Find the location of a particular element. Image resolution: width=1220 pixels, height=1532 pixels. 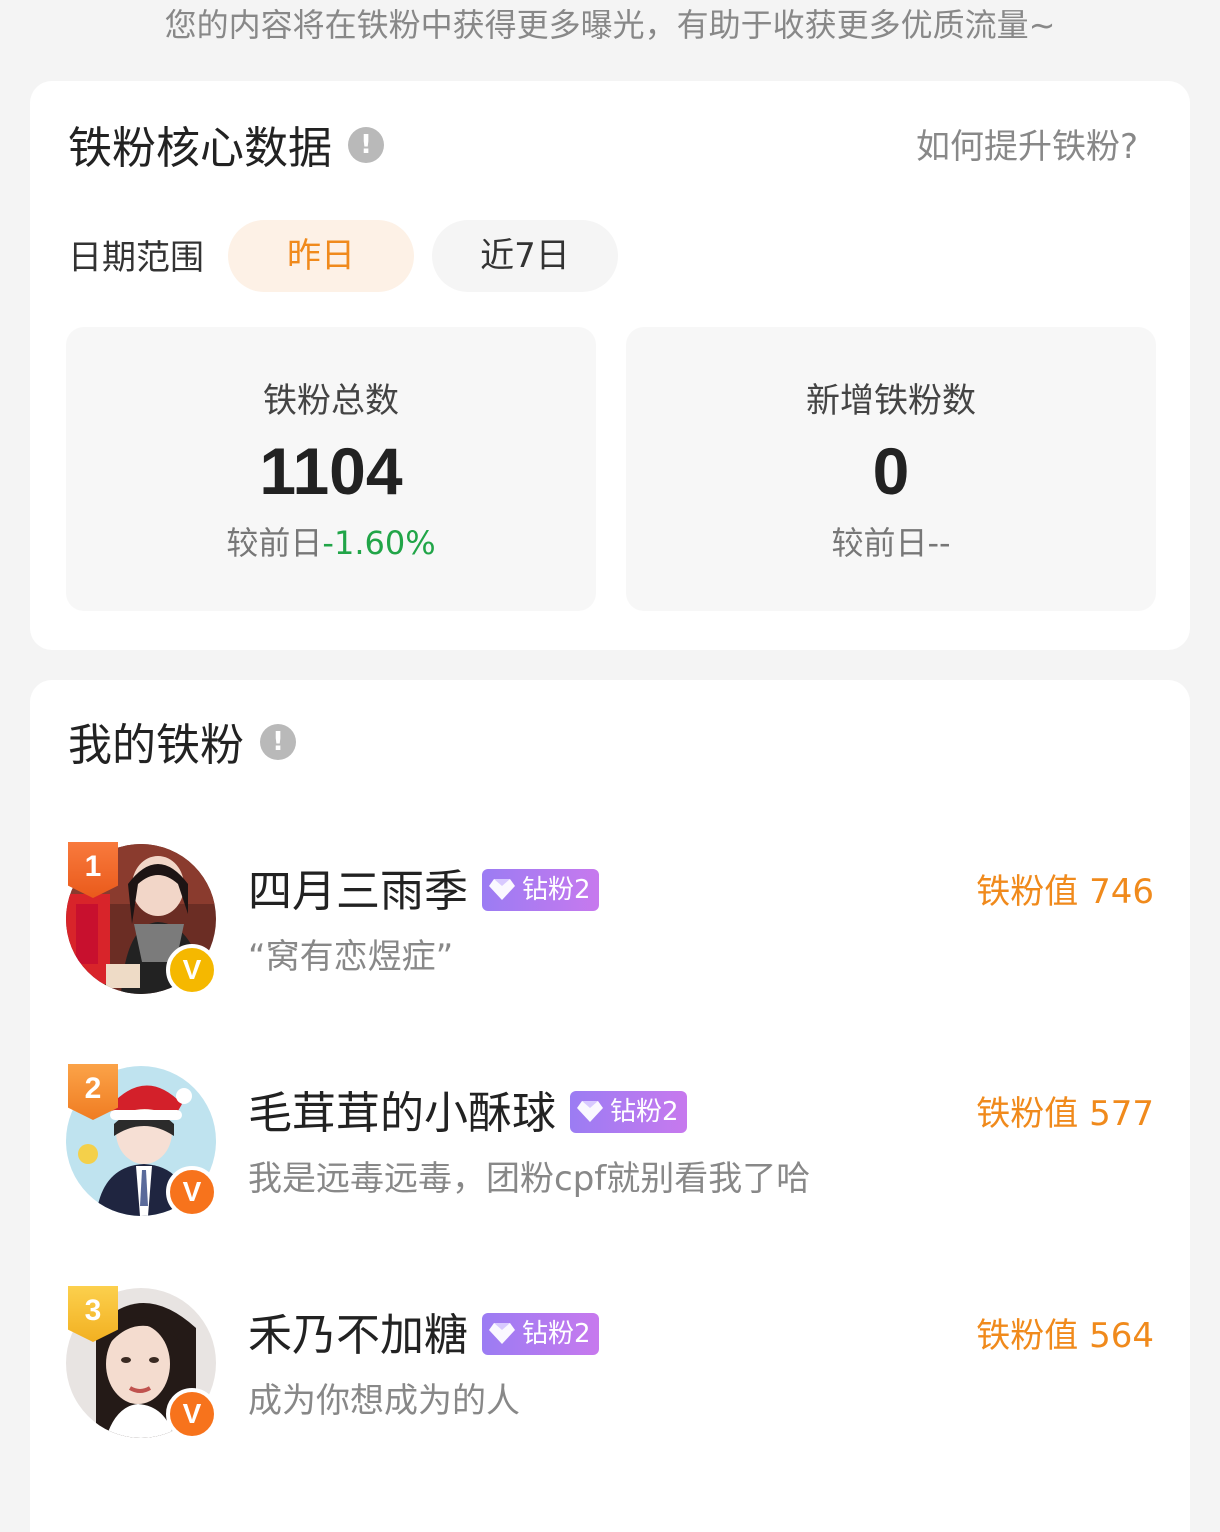

fan-name-line: 毛茸茸的小酥球 钻粉2 is located at coordinates (467, 1114).